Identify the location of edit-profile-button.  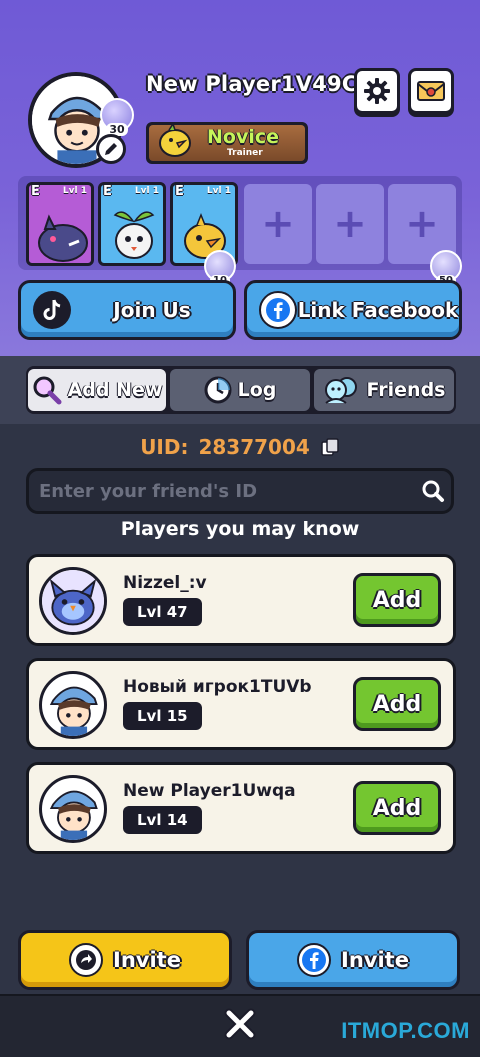
(111, 149).